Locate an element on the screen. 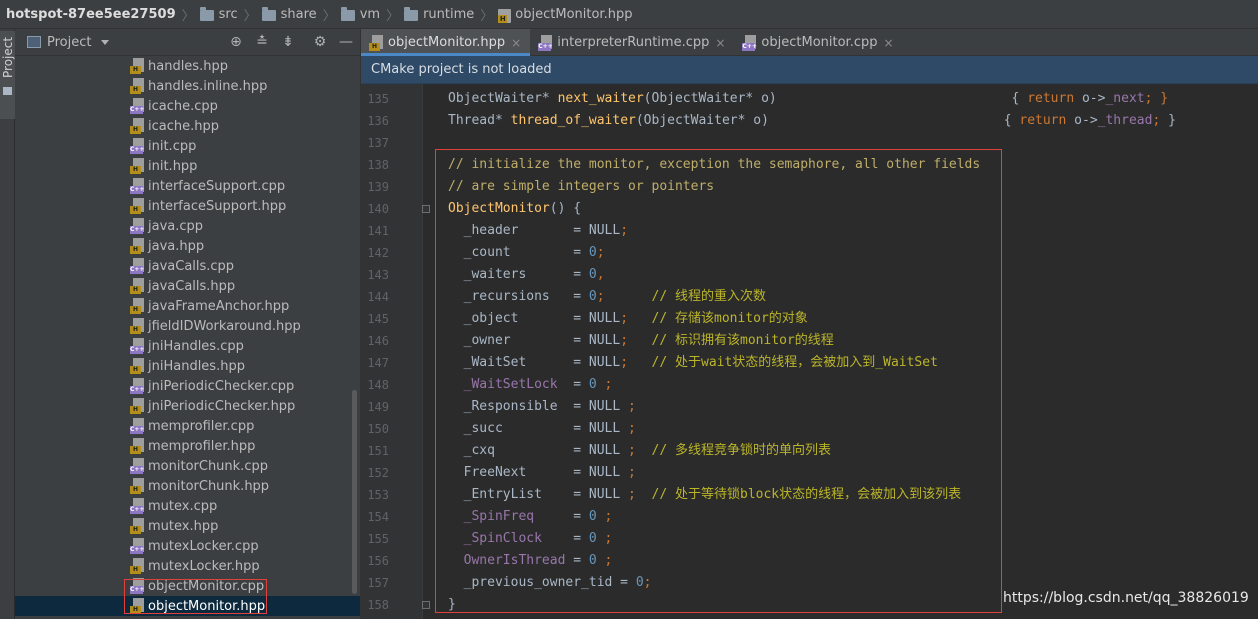 The height and width of the screenshot is (619, 1258). code-line: _object = NULL; // 存储该monitor的对象 is located at coordinates (628, 319).